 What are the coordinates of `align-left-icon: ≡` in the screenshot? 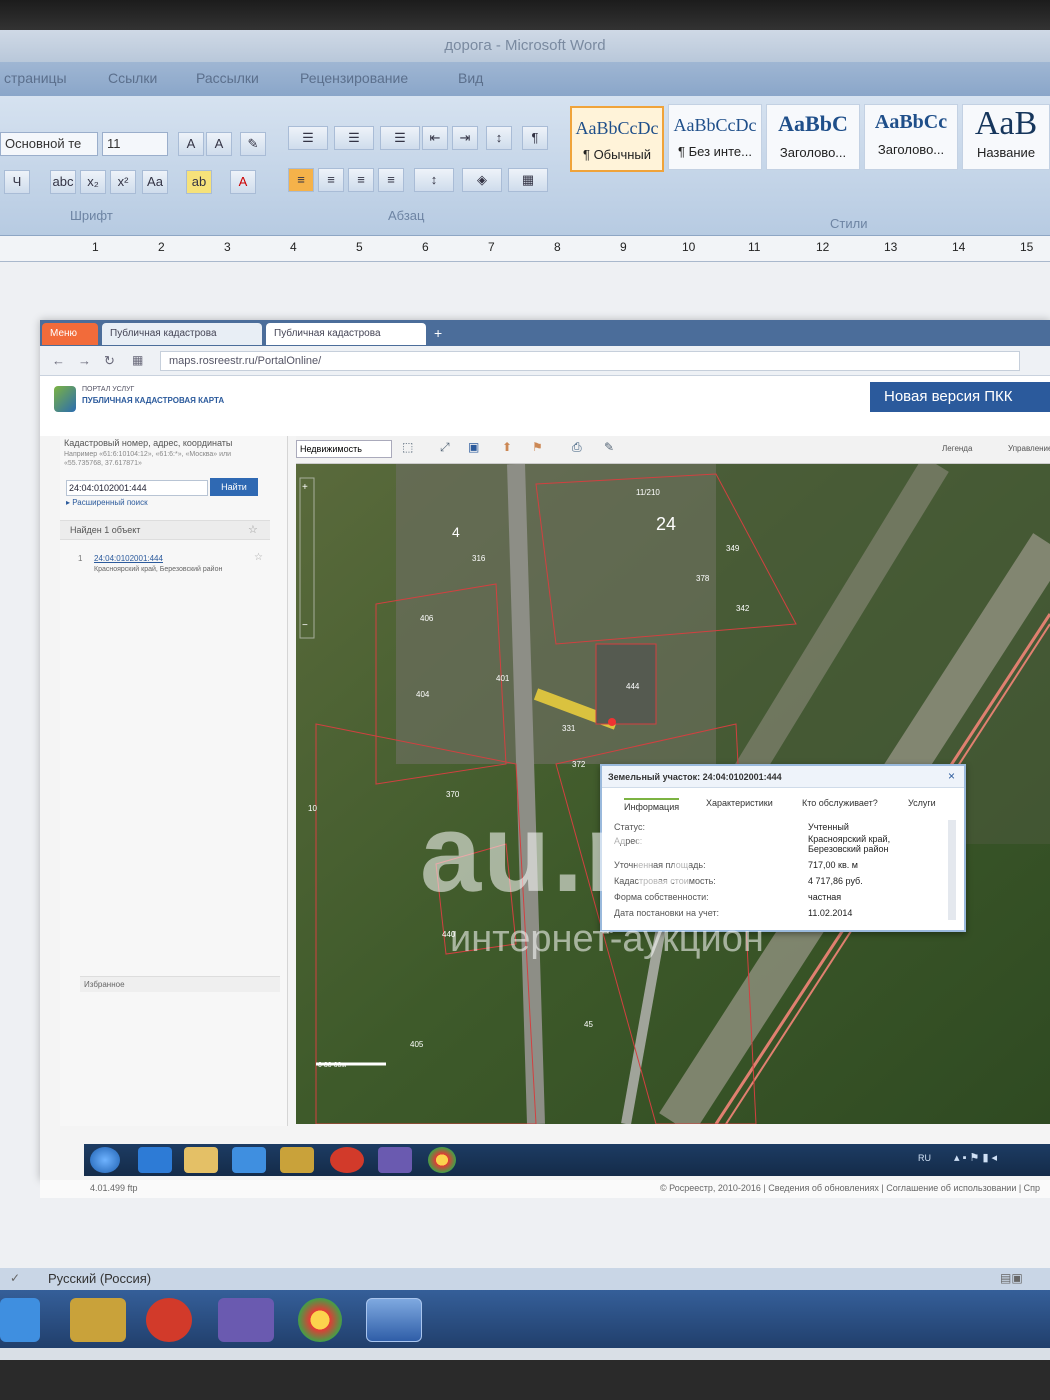 It's located at (301, 180).